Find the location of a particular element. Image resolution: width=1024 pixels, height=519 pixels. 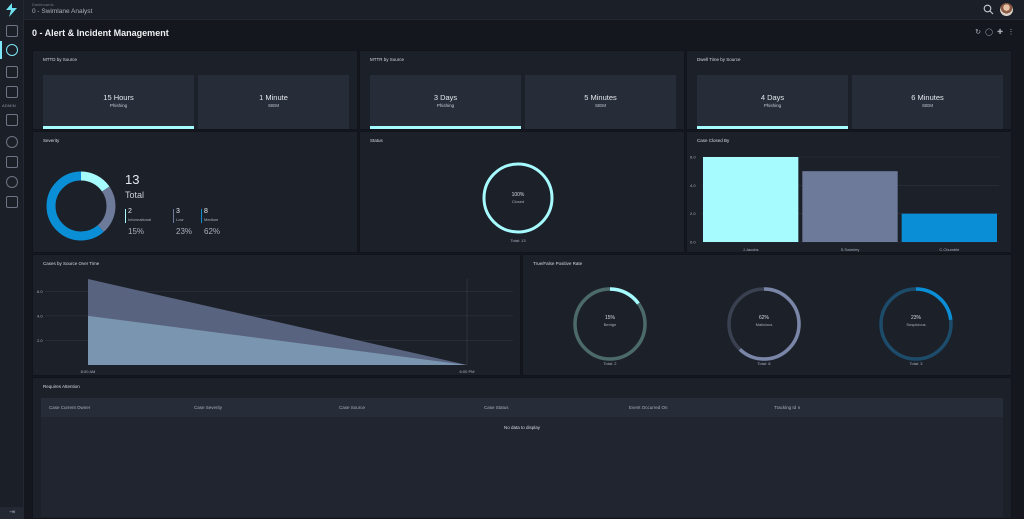

legend-item: 8 Medium 62% is located at coordinates (216, 222).